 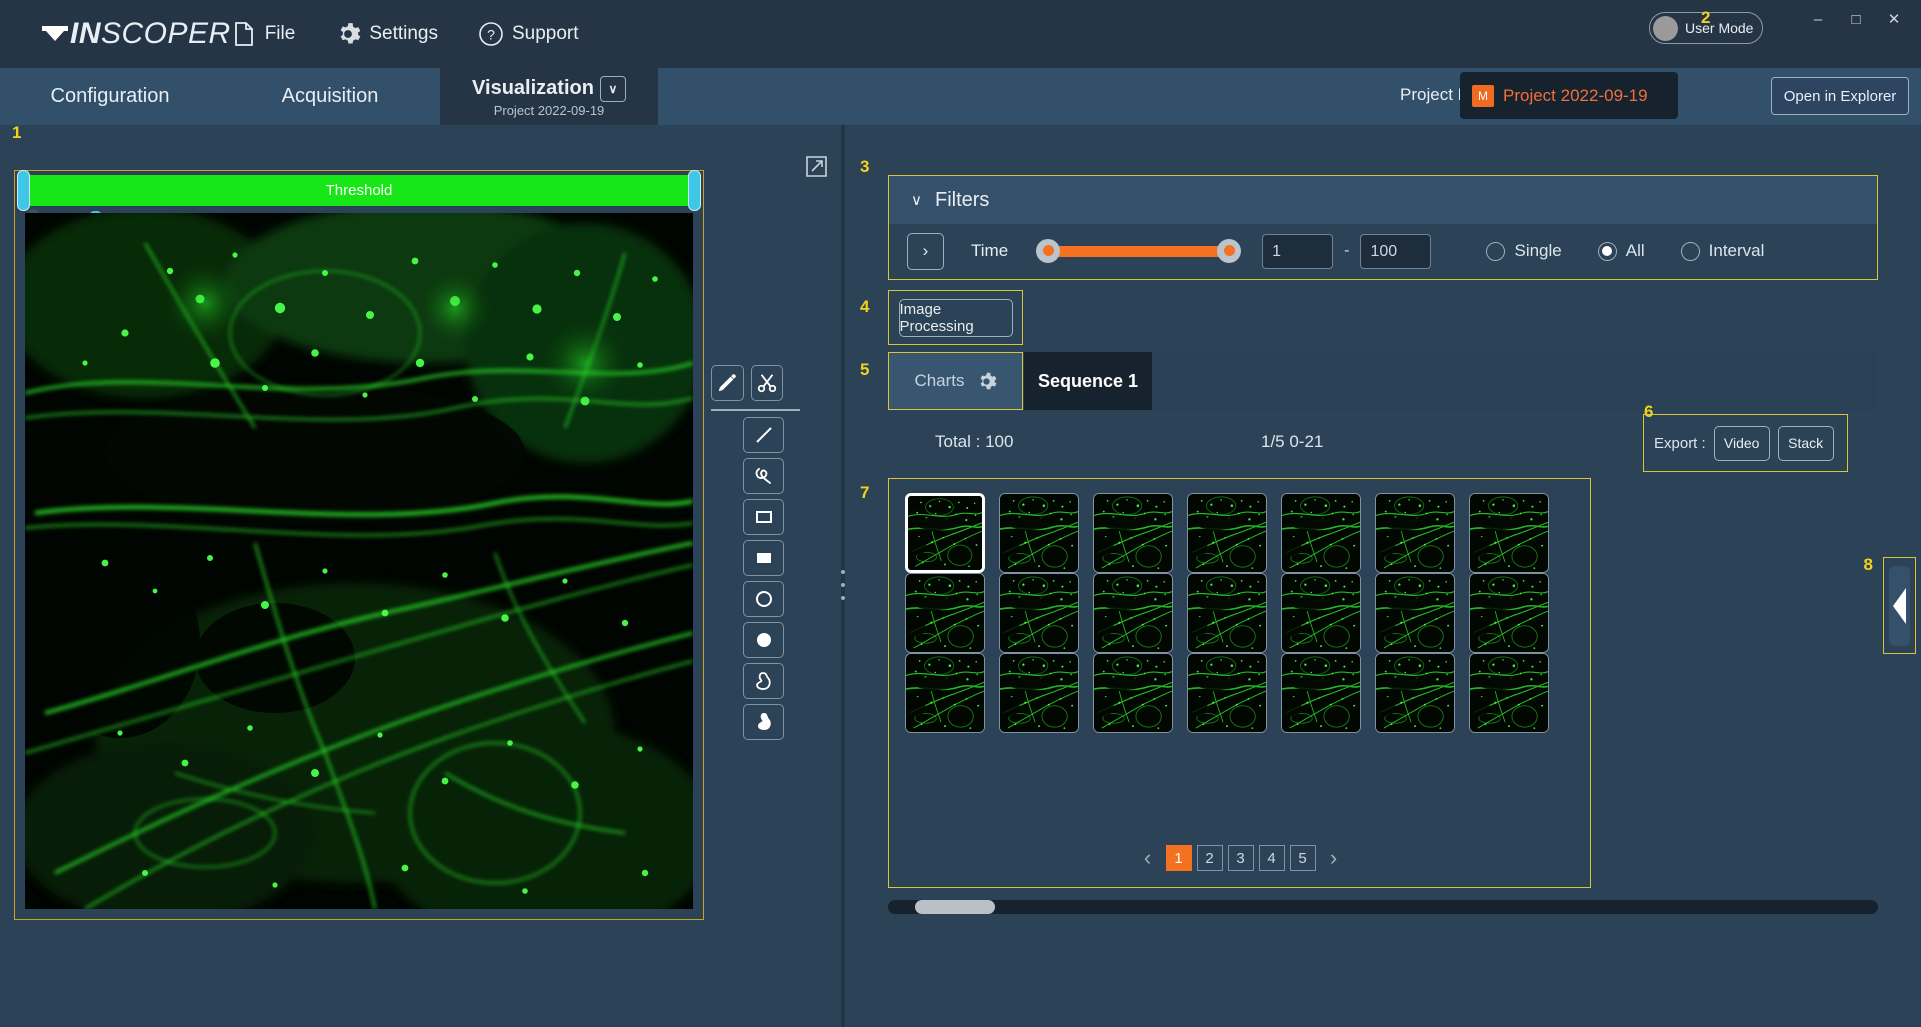 I want to click on export-video-button: Video, so click(x=1741, y=443).